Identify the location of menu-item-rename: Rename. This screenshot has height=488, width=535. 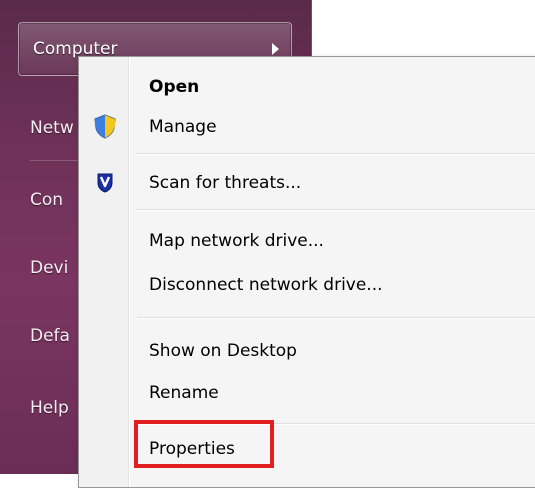
(308, 393).